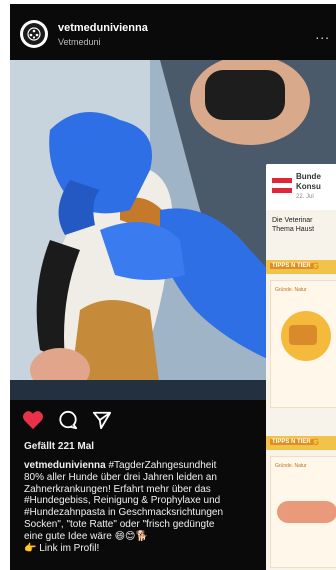 The image size is (336, 570). Describe the element at coordinates (292, 220) in the screenshot. I see `poster-intro-line: Die Veterinar` at that location.